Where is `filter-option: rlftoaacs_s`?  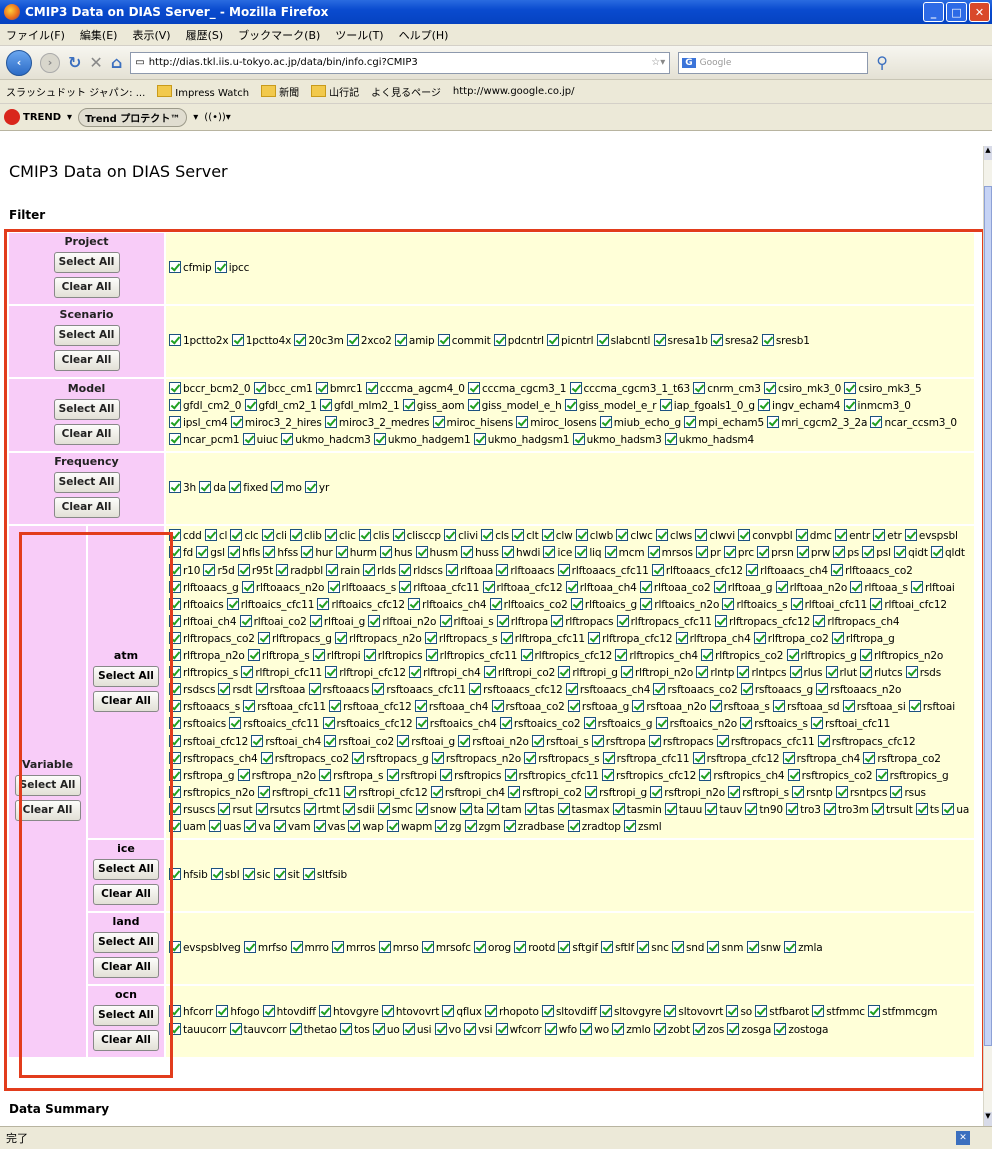 filter-option: rlftoaacs_s is located at coordinates (361, 587).